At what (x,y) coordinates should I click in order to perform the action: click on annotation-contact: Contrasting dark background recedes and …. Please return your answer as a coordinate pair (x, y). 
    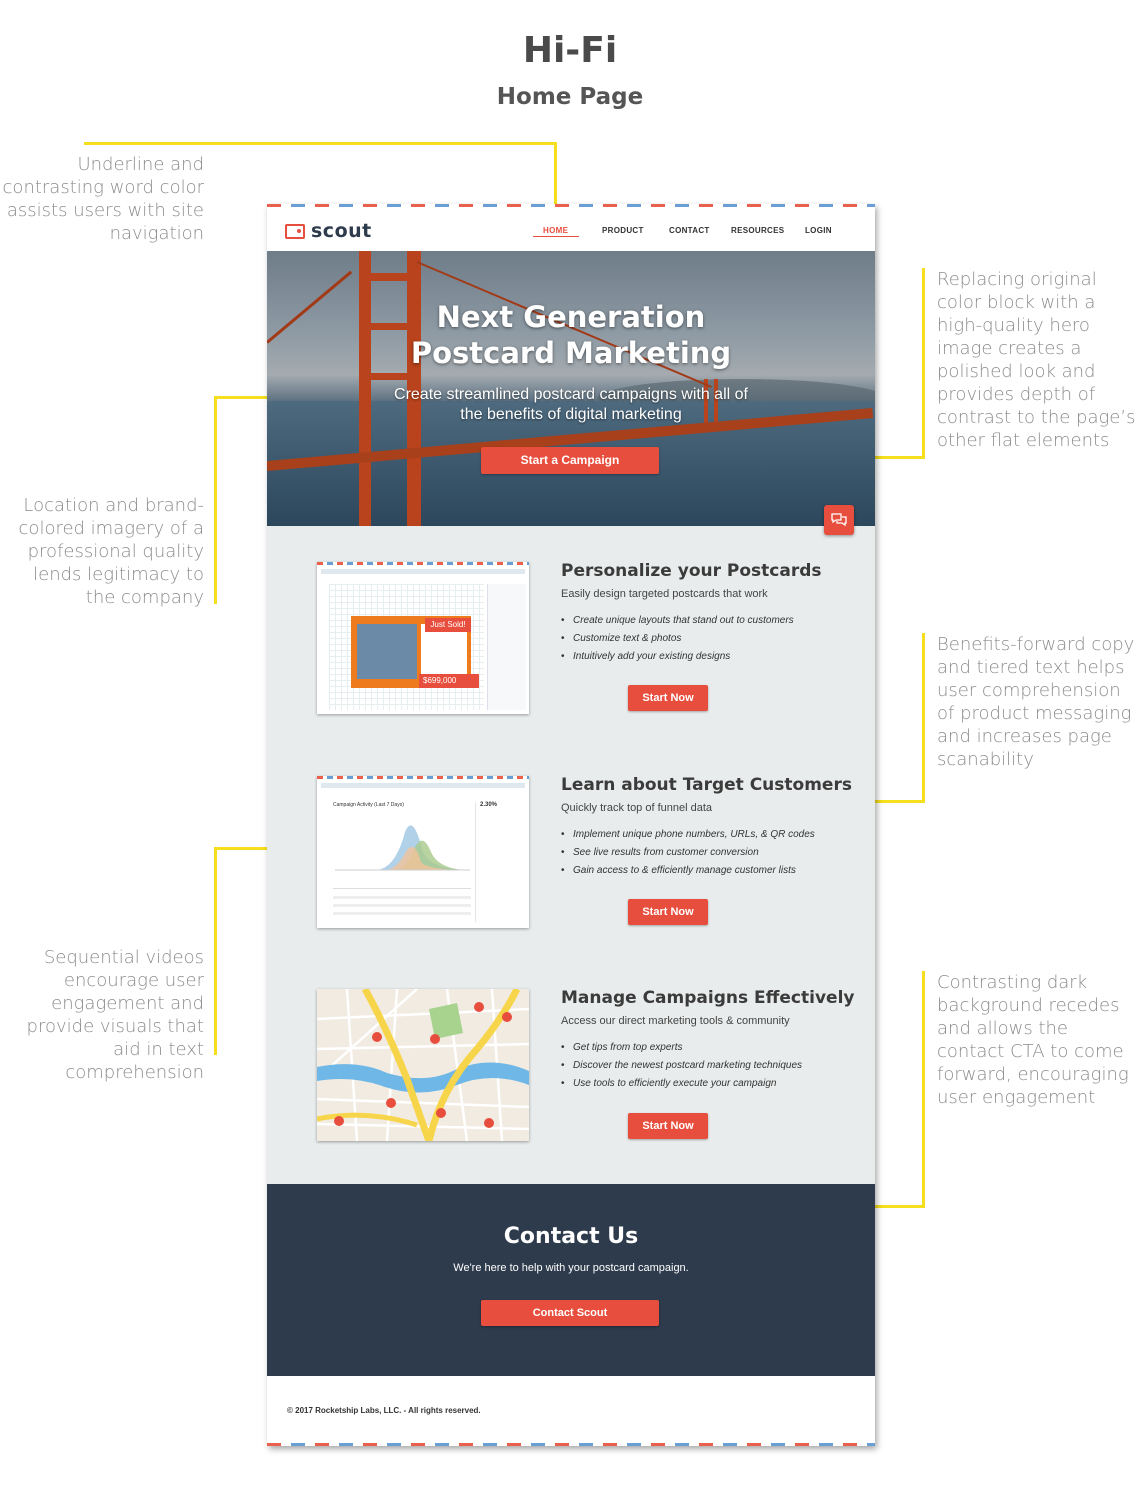
    Looking at the image, I should click on (1033, 1040).